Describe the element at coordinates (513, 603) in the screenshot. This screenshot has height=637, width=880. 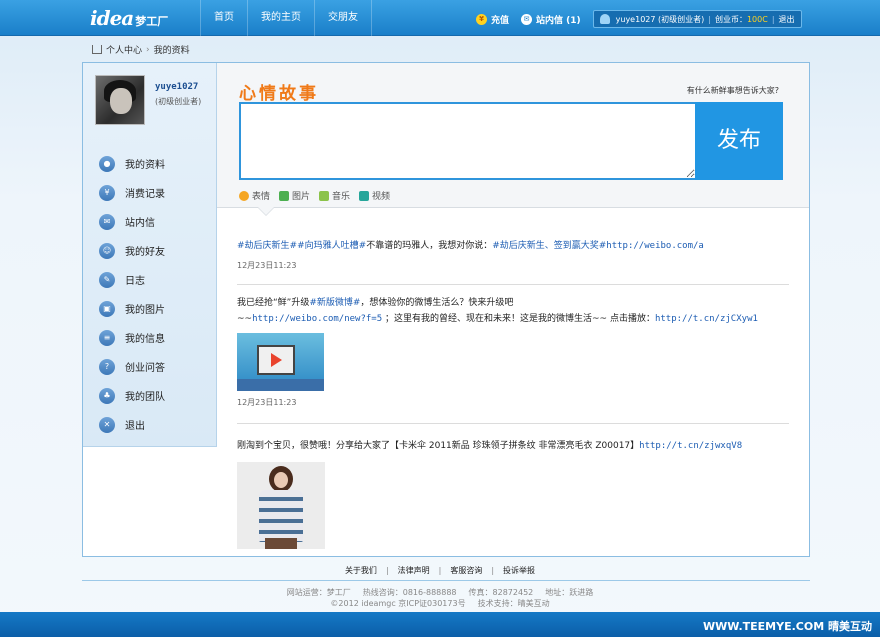
I see `footer-tech-support: 技术支持：晴美互动` at that location.